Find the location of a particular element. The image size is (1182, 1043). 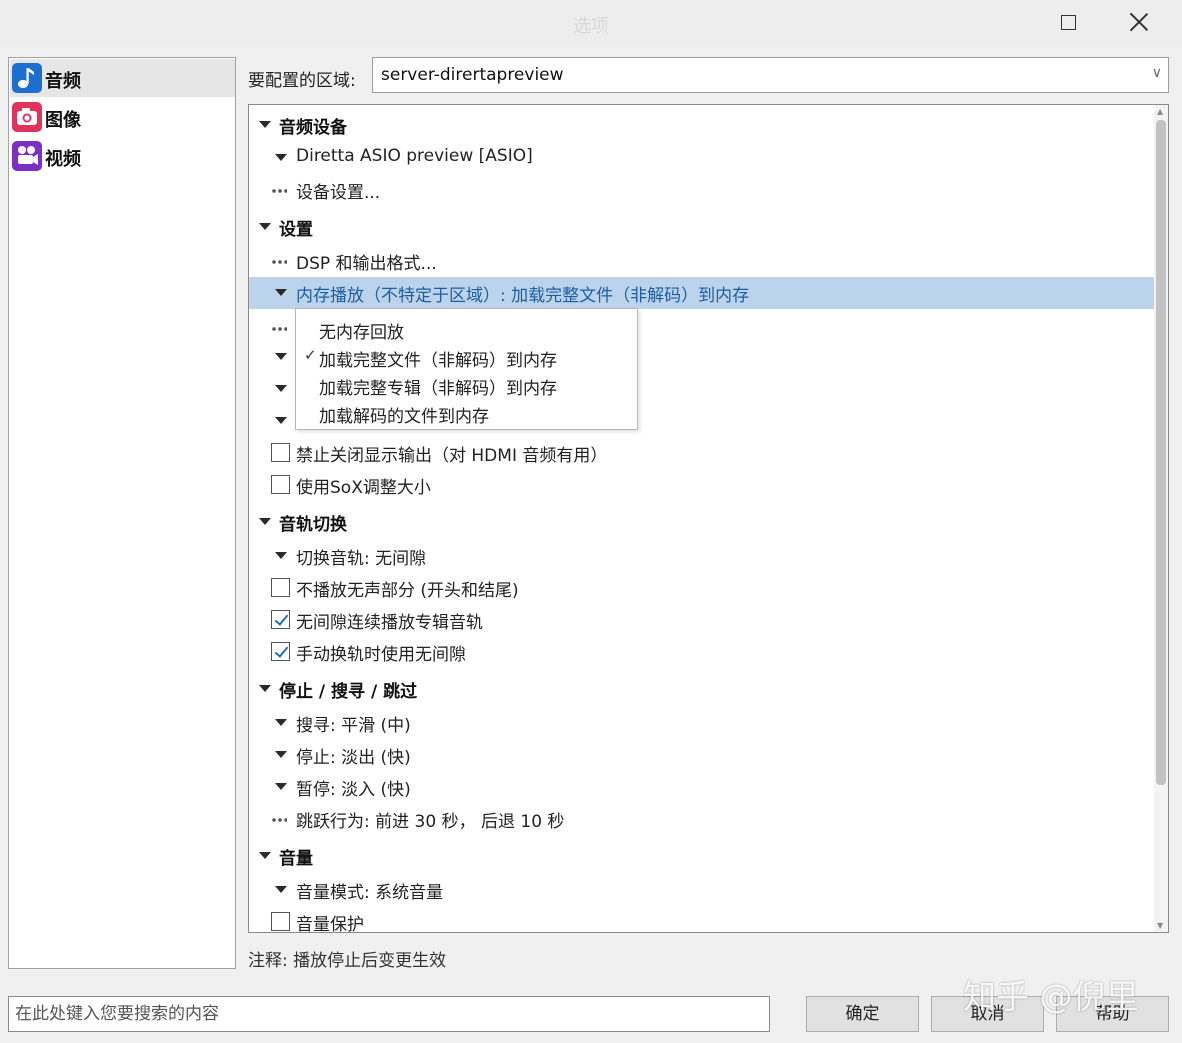

tree-item-label: 音量 is located at coordinates (296, 859).